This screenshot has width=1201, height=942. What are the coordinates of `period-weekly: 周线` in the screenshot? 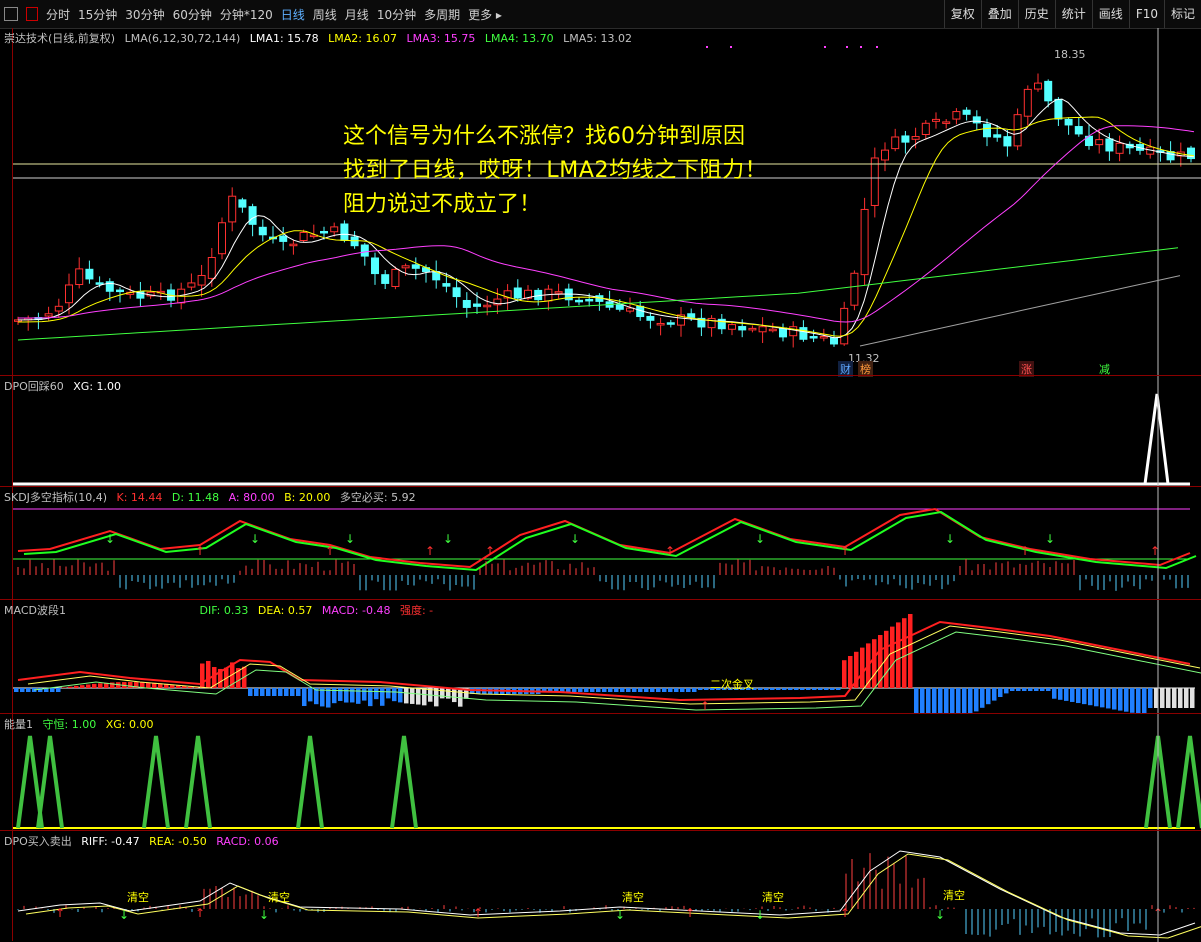 It's located at (325, 14).